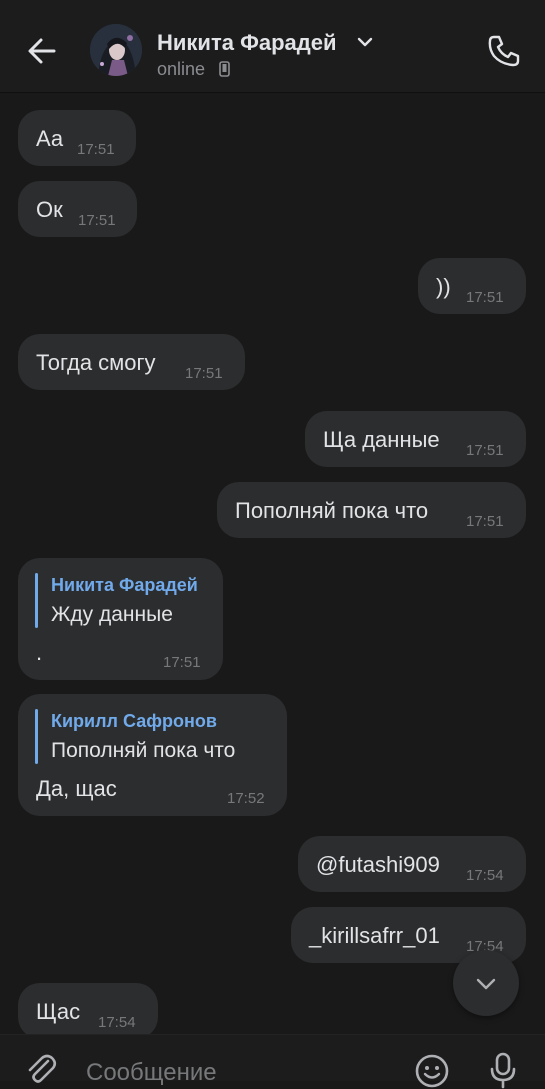 This screenshot has width=545, height=1089. What do you see at coordinates (39, 652) in the screenshot?
I see `message-text: .` at bounding box center [39, 652].